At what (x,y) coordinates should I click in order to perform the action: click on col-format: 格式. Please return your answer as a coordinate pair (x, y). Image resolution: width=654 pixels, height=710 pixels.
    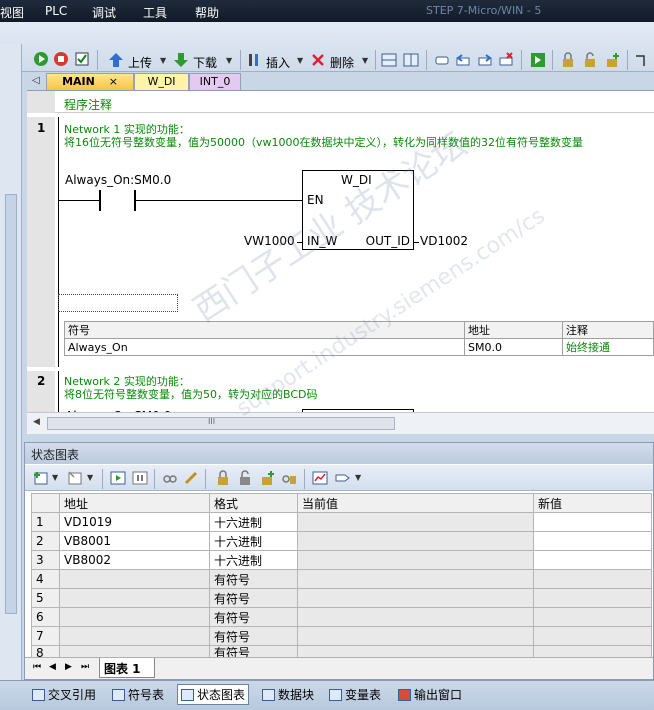
    Looking at the image, I should click on (253, 503).